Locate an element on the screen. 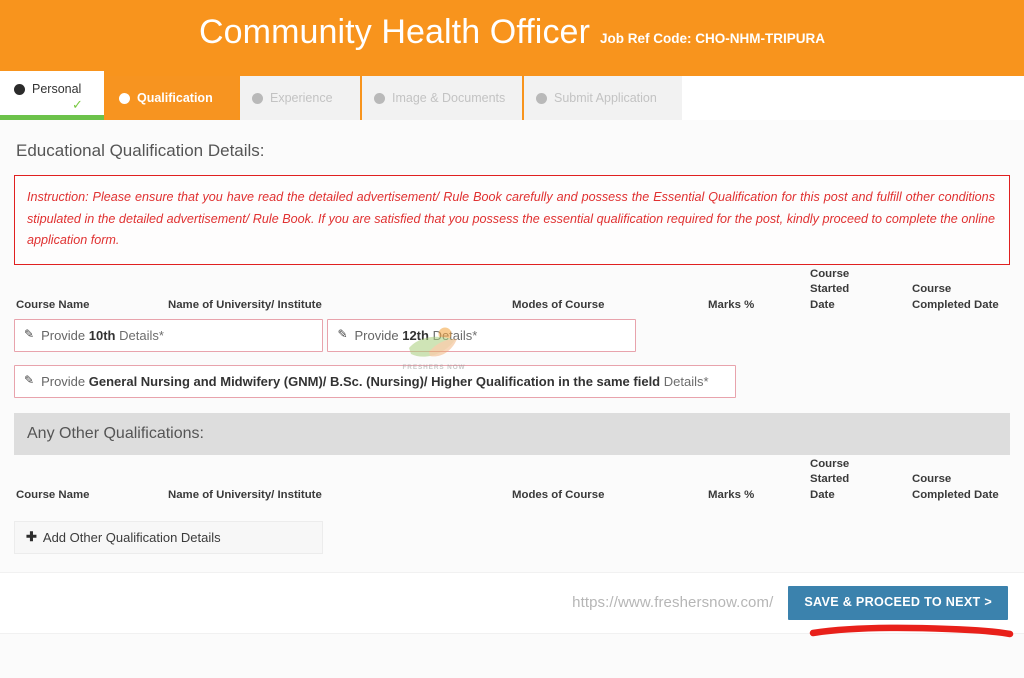 Image resolution: width=1024 pixels, height=678 pixels. row-bold: 10th is located at coordinates (102, 335).